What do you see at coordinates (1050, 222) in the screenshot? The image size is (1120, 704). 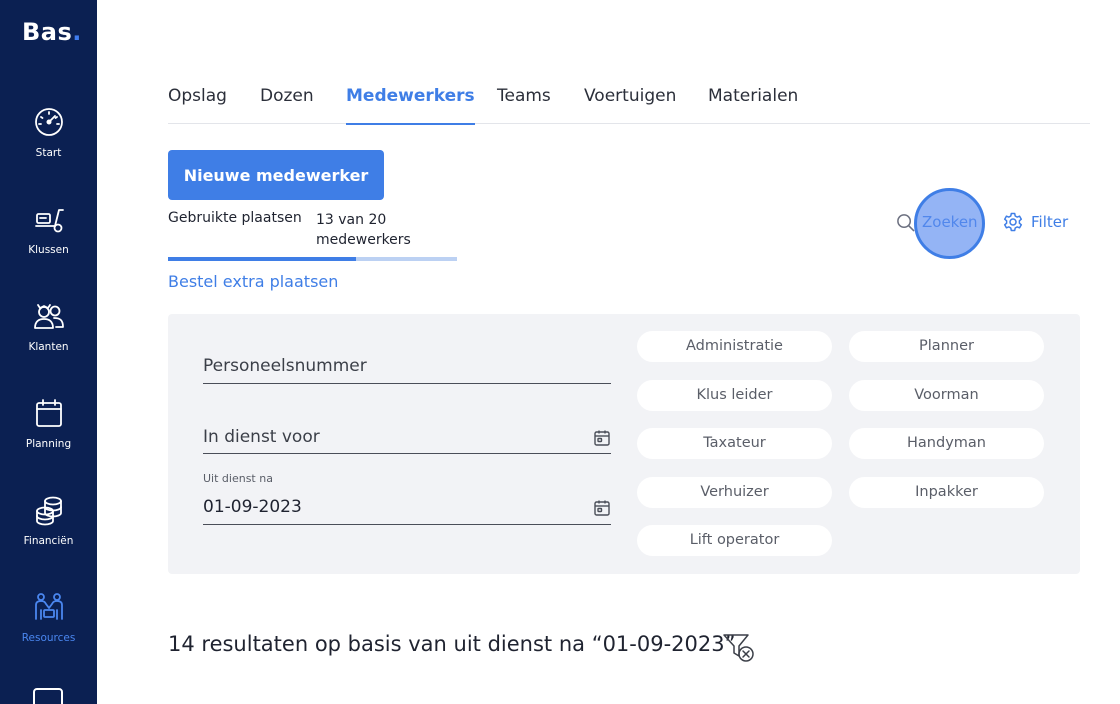 I see `filter-label: Filter` at bounding box center [1050, 222].